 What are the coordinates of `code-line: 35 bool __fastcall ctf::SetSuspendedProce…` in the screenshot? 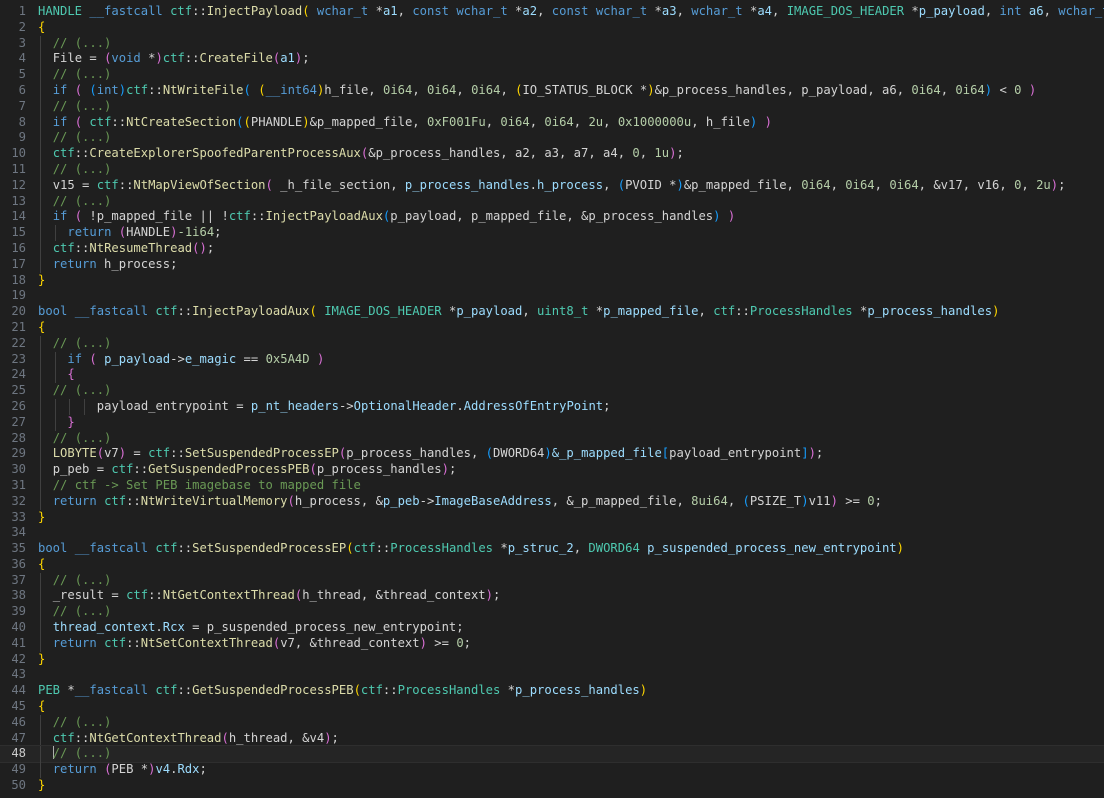 It's located at (552, 549).